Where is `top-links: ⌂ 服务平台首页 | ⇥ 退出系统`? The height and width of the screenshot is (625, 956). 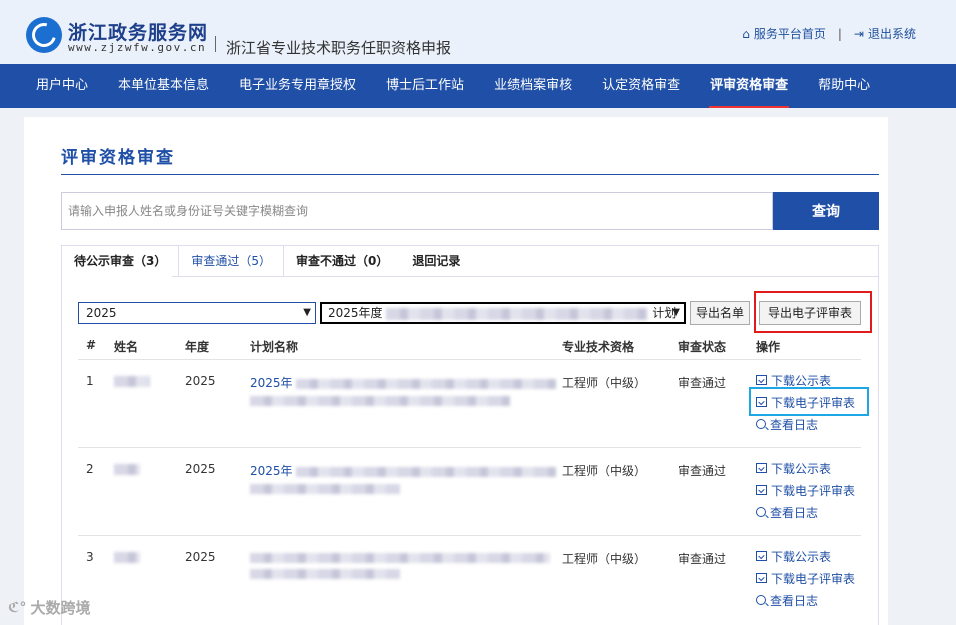
top-links: ⌂ 服务平台首页 | ⇥ 退出系统 is located at coordinates (829, 33).